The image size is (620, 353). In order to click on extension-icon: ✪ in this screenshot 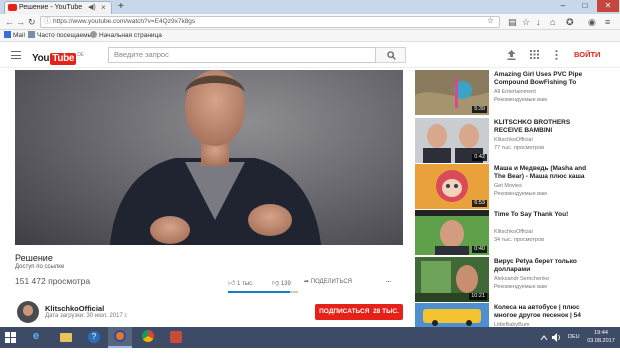, I will do `click(570, 22)`.